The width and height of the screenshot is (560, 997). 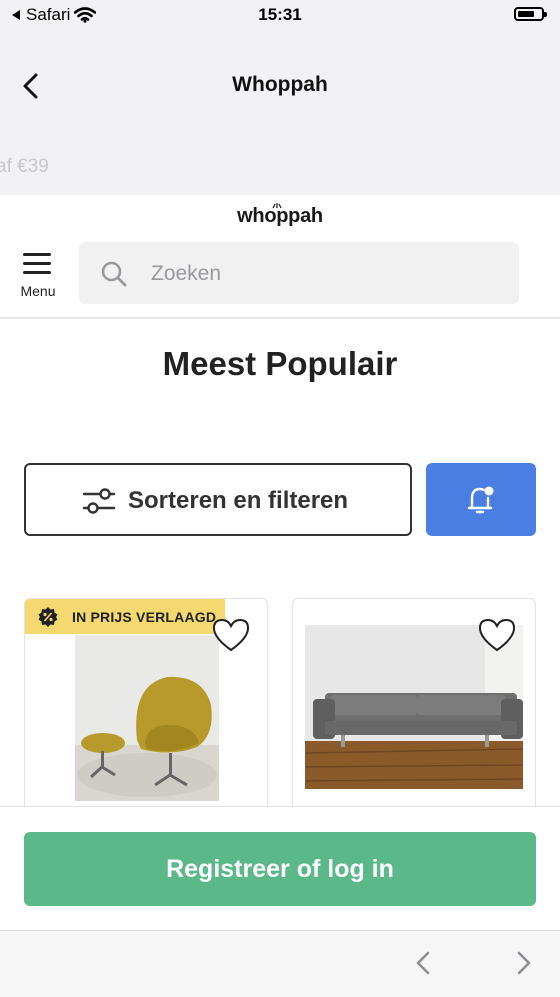 What do you see at coordinates (326, 274) in the screenshot?
I see `search-input` at bounding box center [326, 274].